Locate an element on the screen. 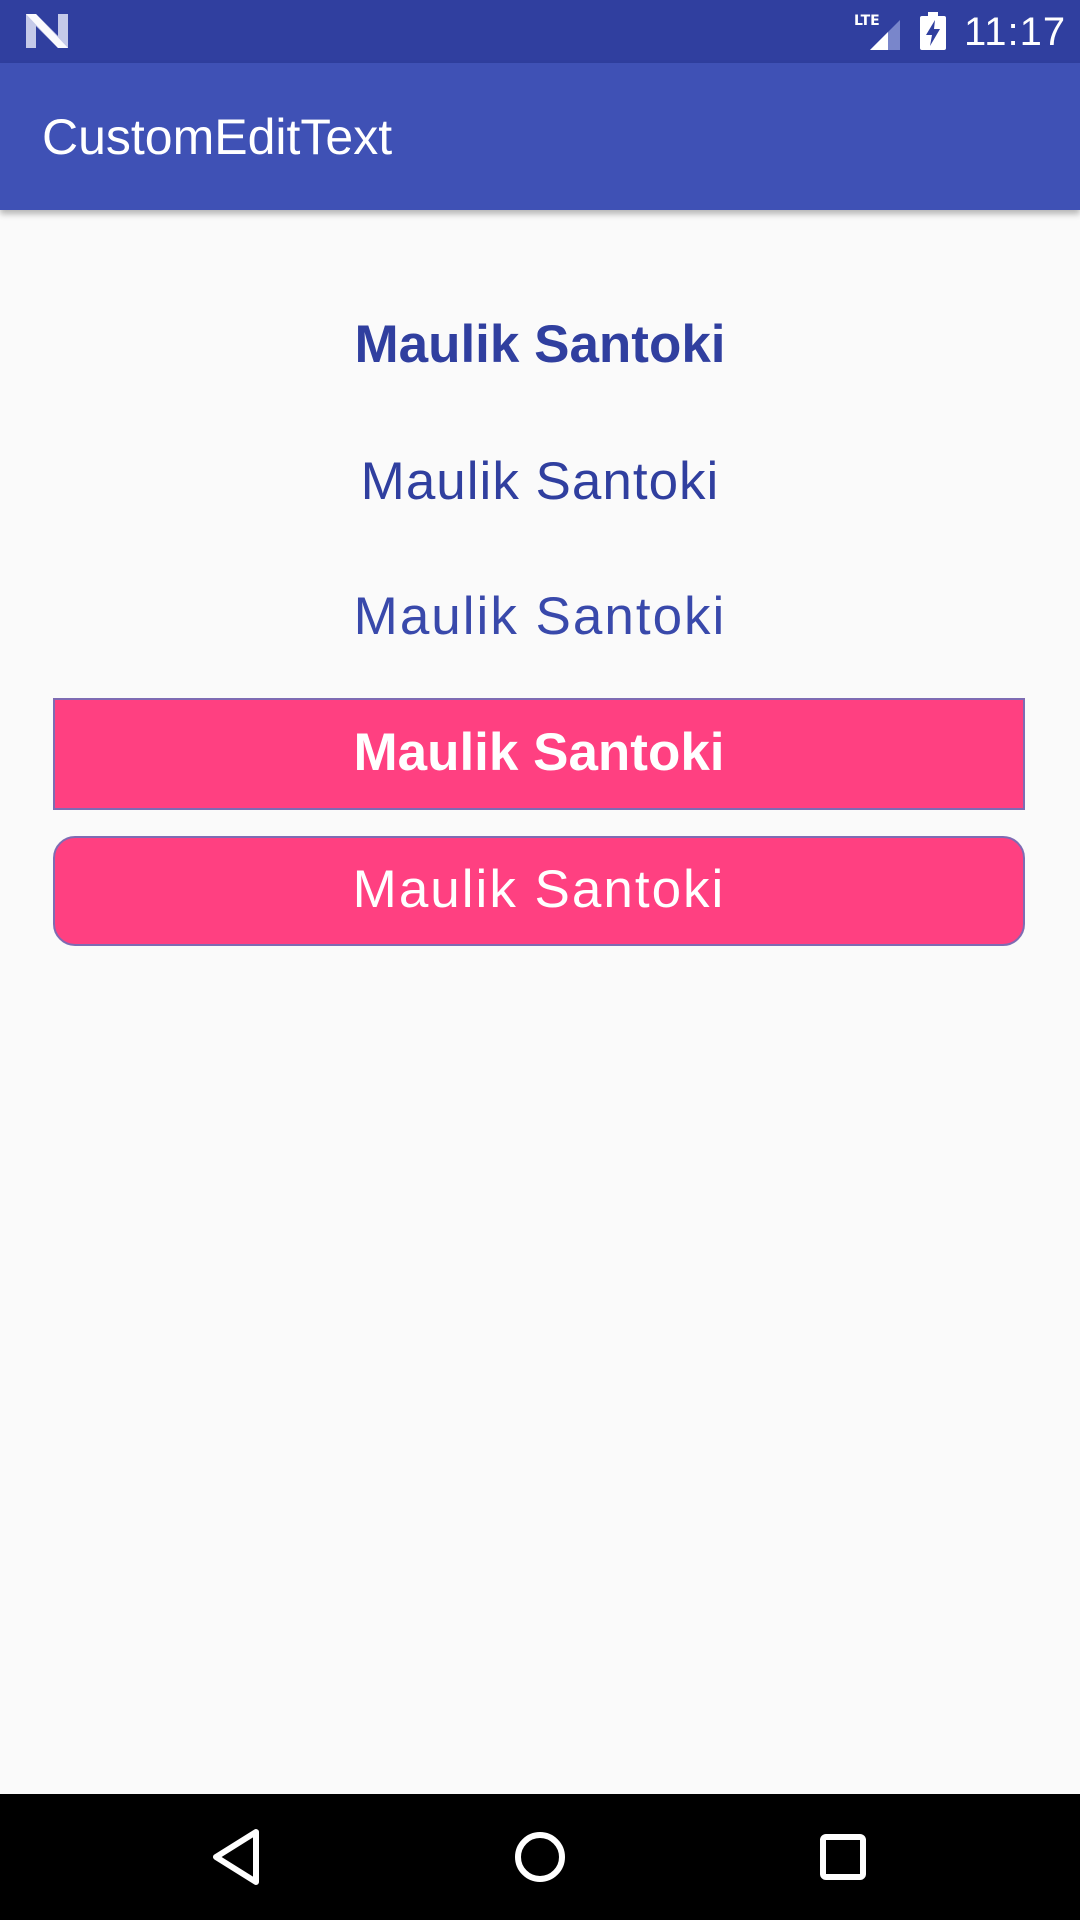  battery-charging-icon is located at coordinates (933, 31).